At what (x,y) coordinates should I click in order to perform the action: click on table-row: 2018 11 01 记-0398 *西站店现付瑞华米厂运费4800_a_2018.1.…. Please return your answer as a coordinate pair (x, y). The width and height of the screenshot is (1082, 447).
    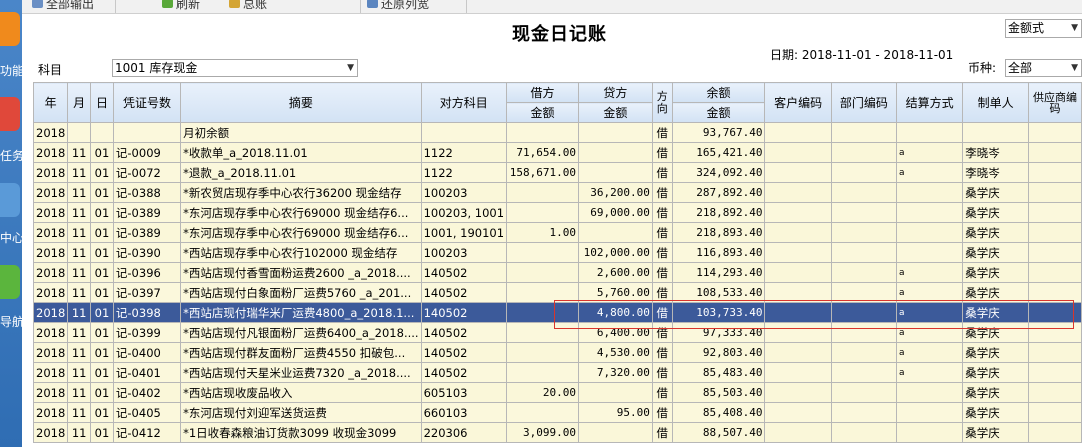
    Looking at the image, I should click on (557, 312).